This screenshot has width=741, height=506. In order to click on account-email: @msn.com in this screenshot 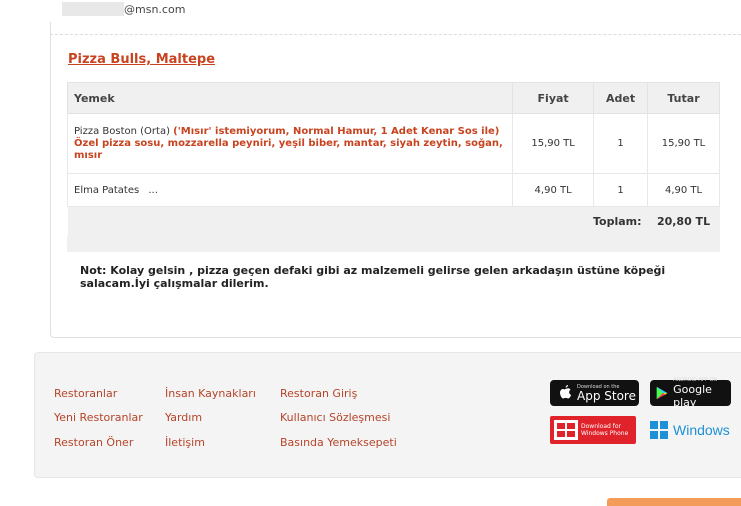, I will do `click(155, 9)`.